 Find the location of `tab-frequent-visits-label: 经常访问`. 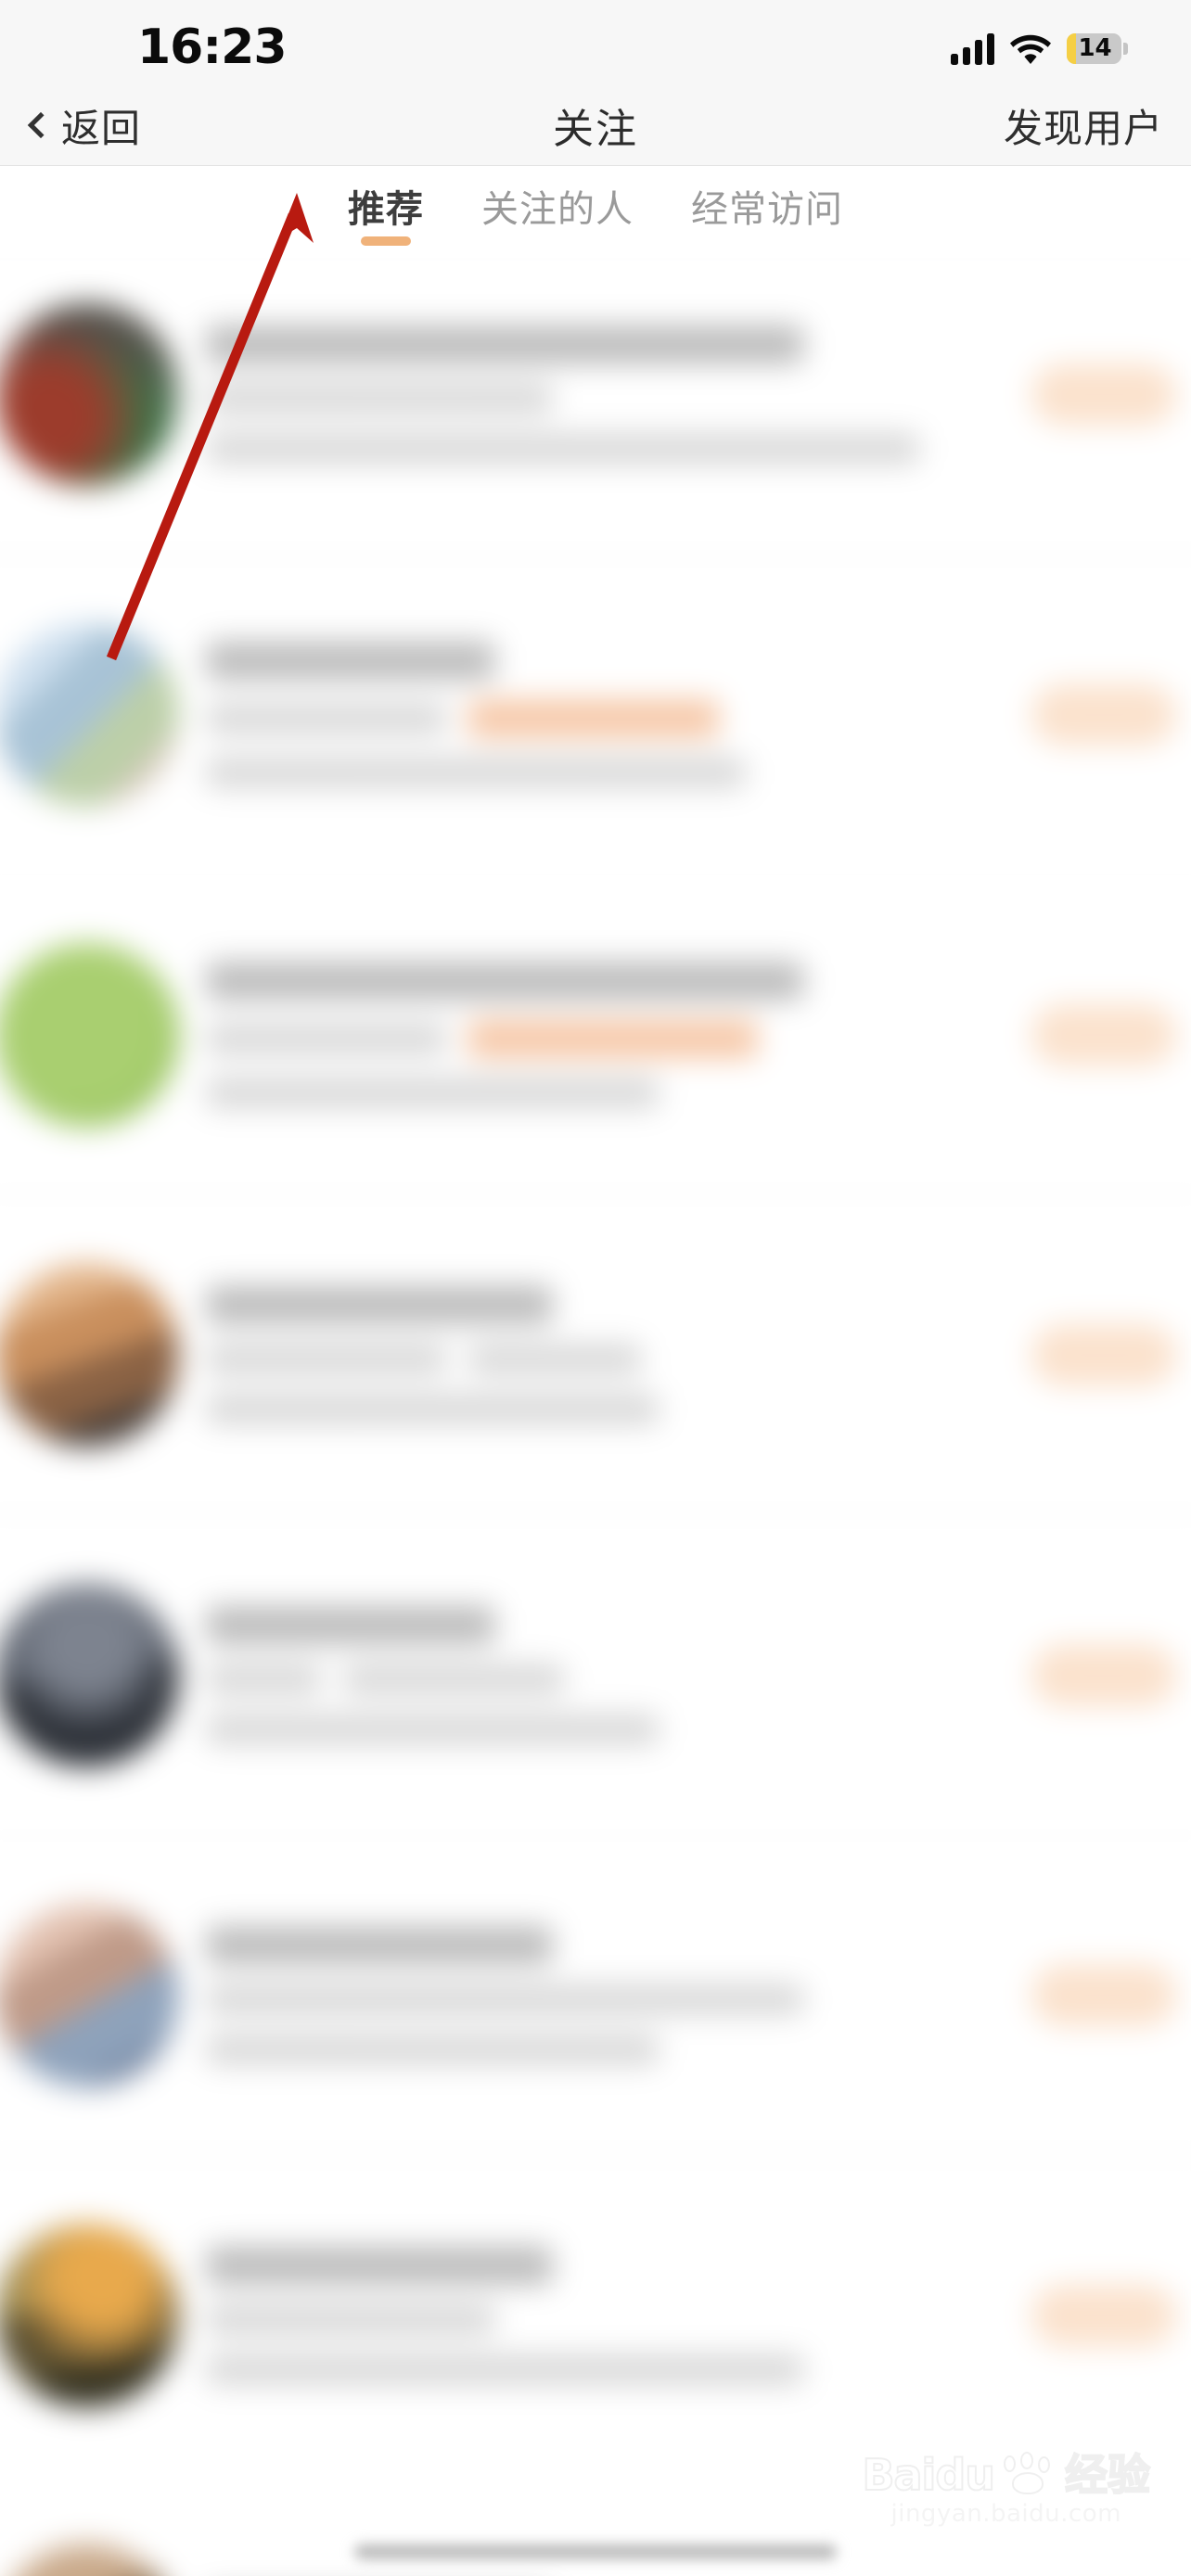

tab-frequent-visits-label: 经常访问 is located at coordinates (767, 209).